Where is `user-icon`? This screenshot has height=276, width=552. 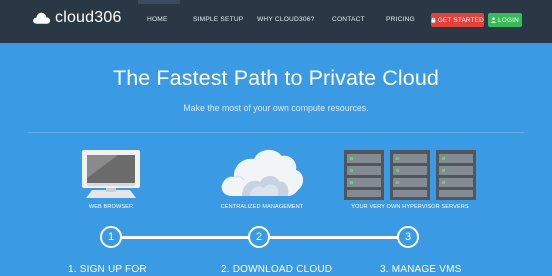 user-icon is located at coordinates (493, 20).